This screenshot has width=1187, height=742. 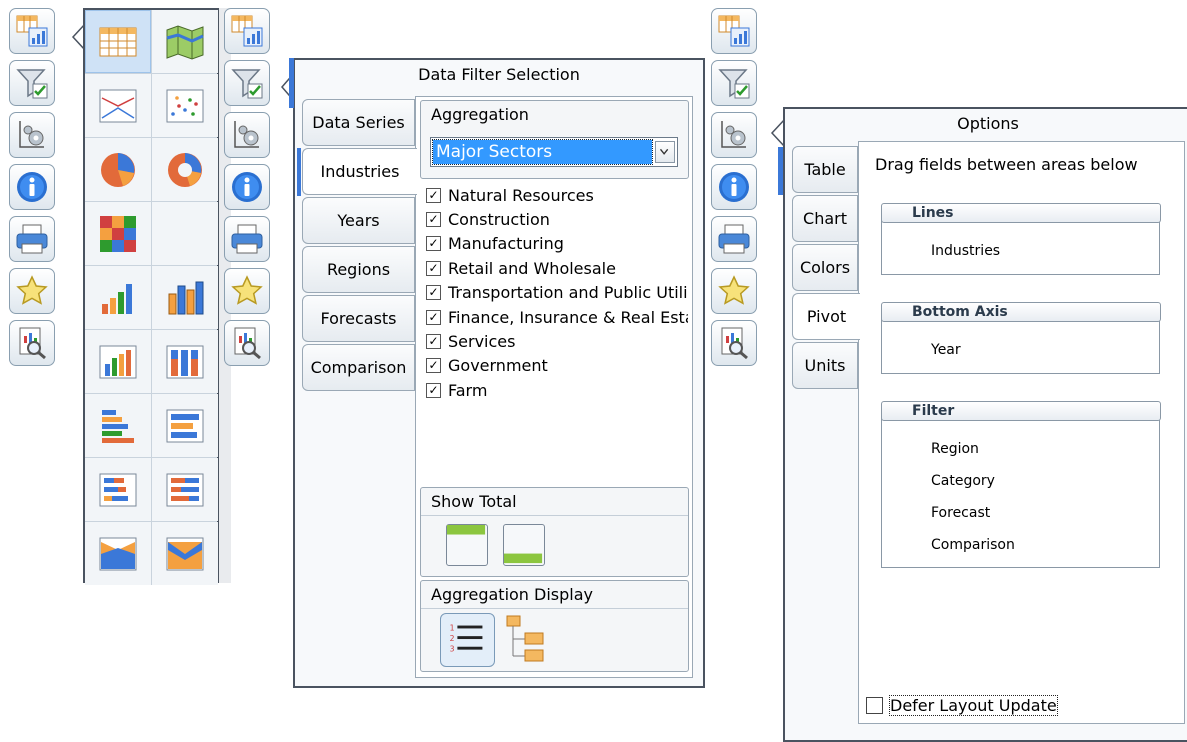 What do you see at coordinates (185, 105) in the screenshot?
I see `chart-type-scatter` at bounding box center [185, 105].